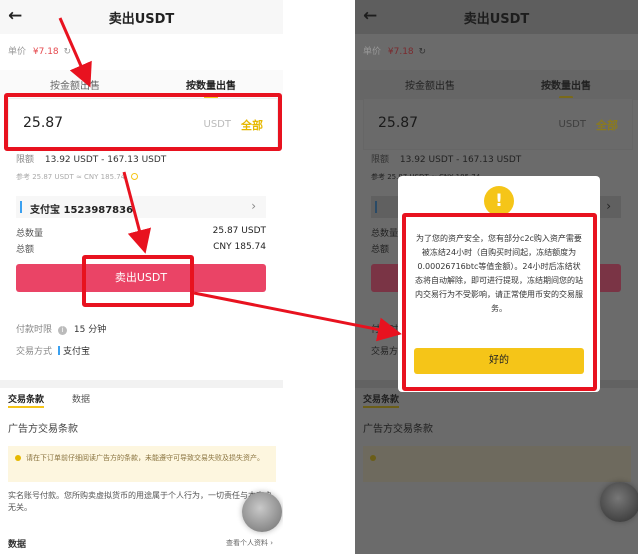 This screenshot has height=554, width=638. I want to click on amount-value: 25.87, so click(398, 123).